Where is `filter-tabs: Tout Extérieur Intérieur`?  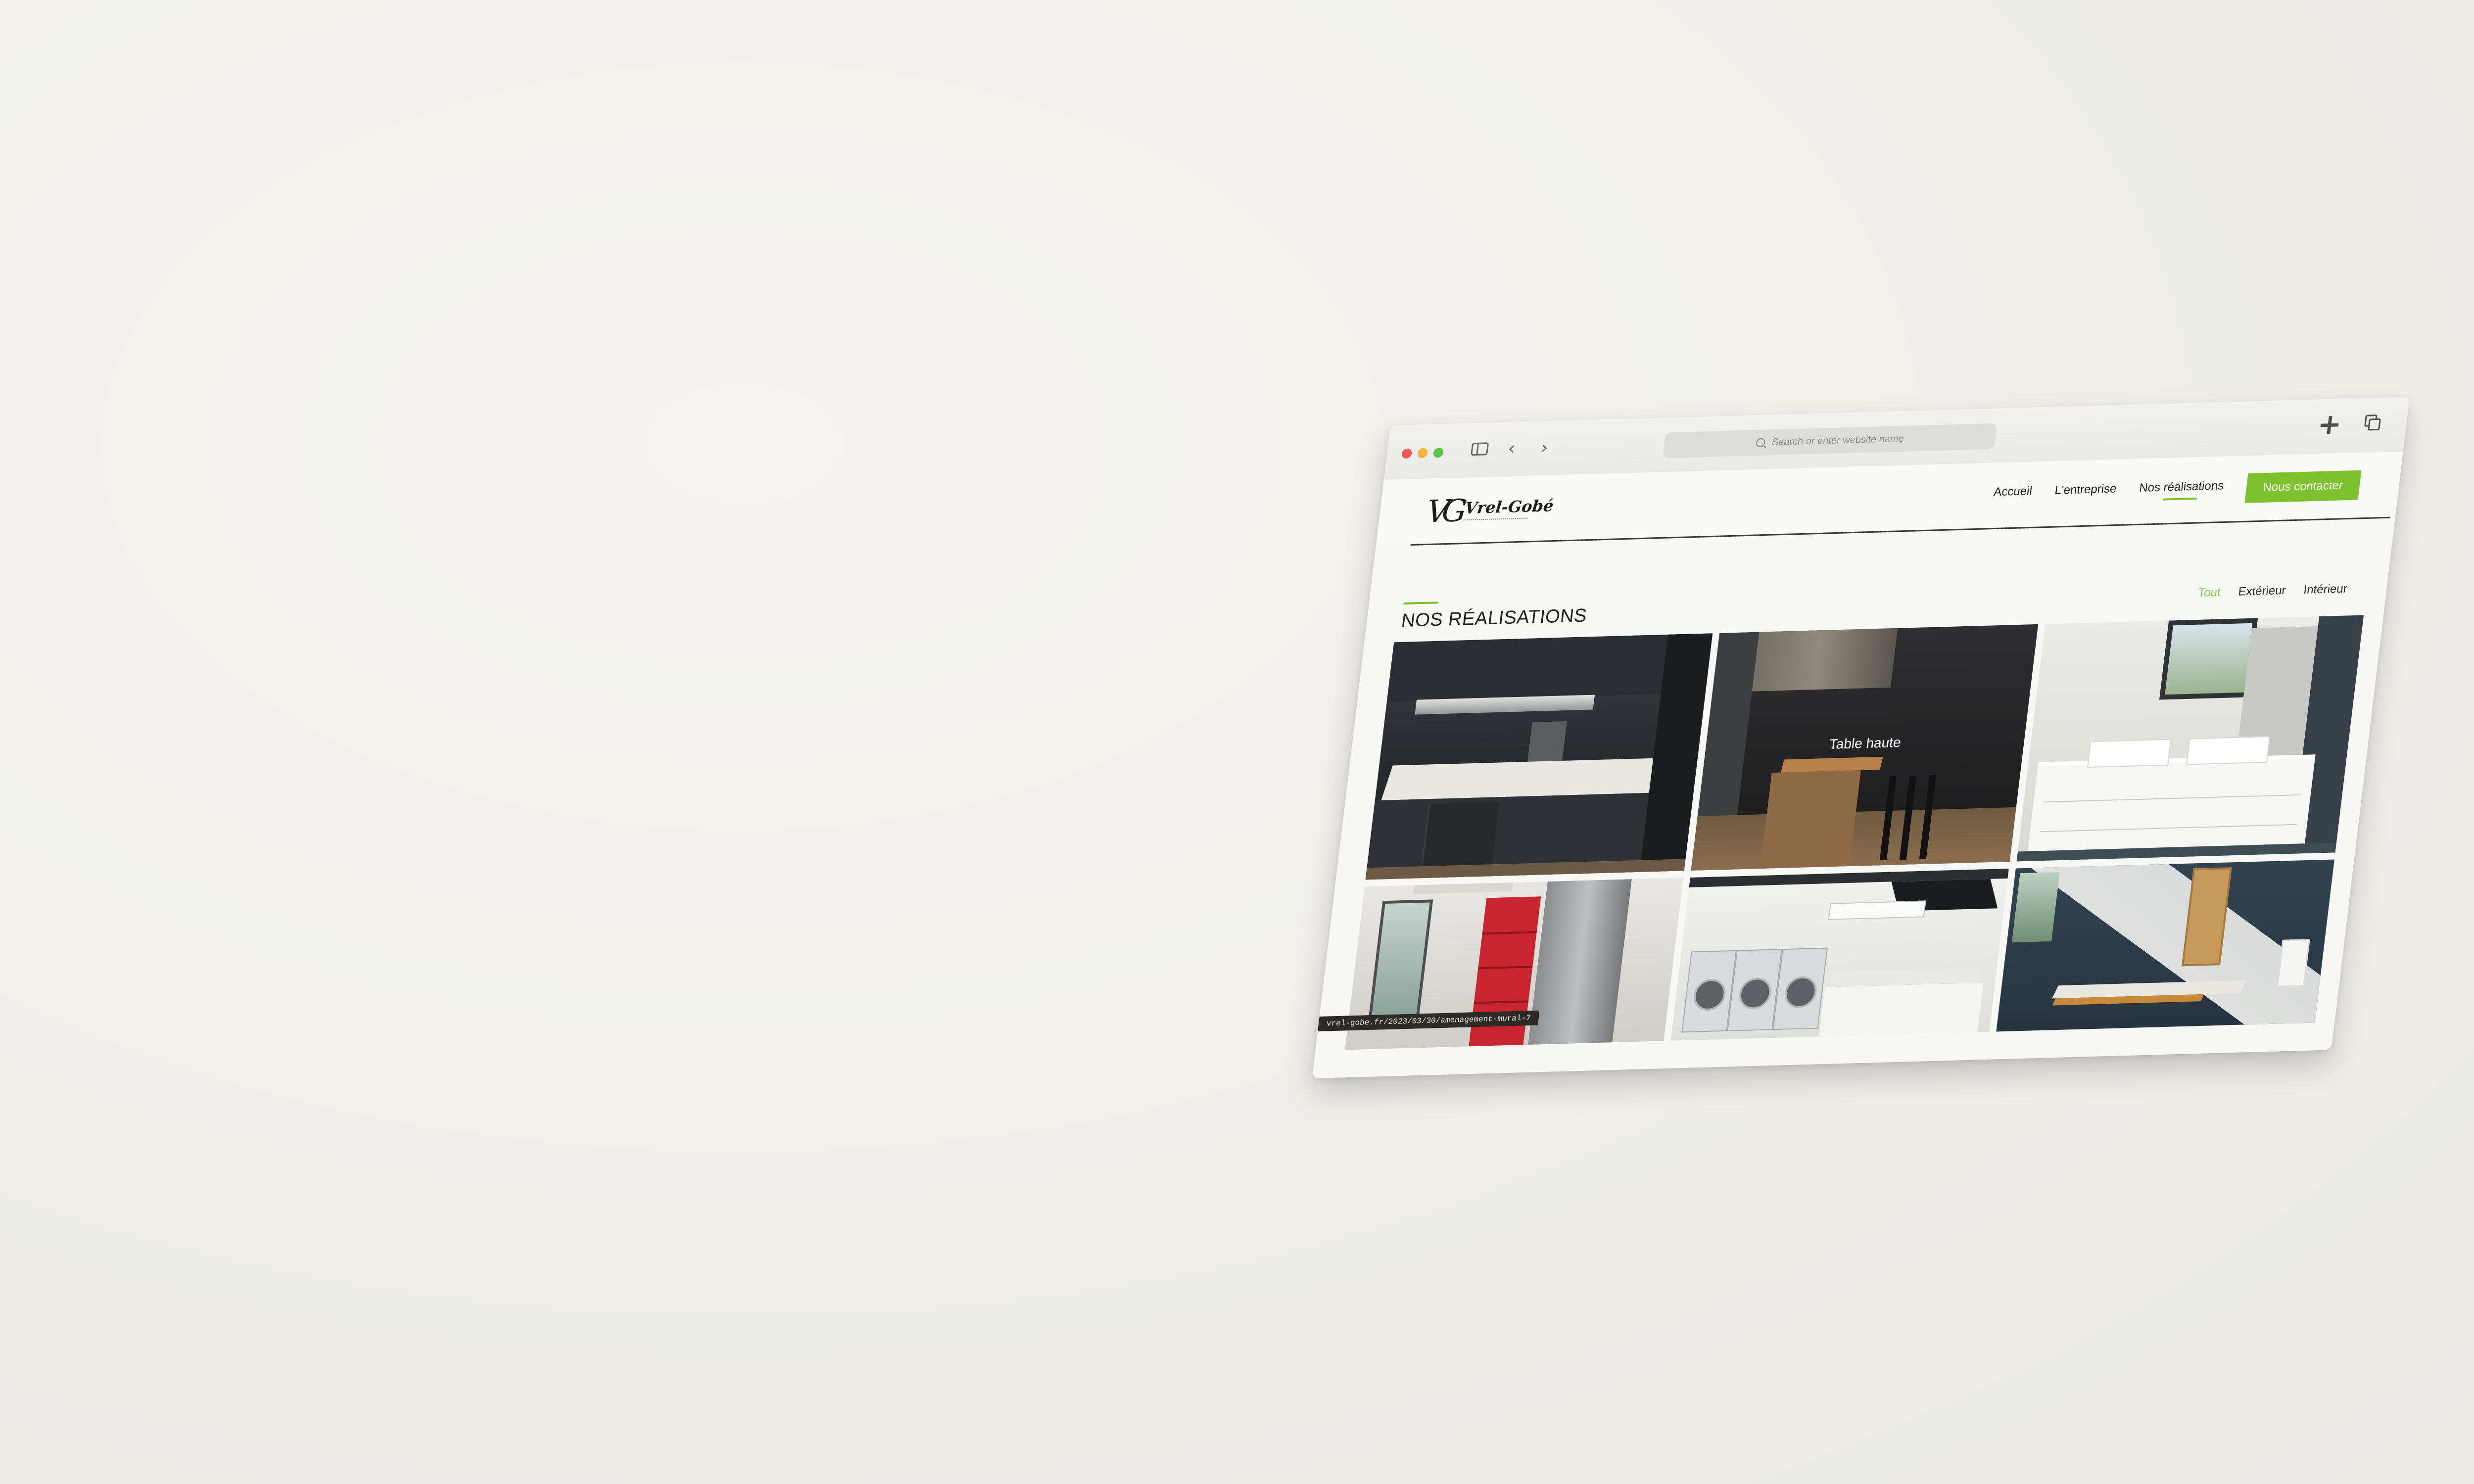
filter-tabs: Tout Extérieur Intérieur is located at coordinates (2273, 591).